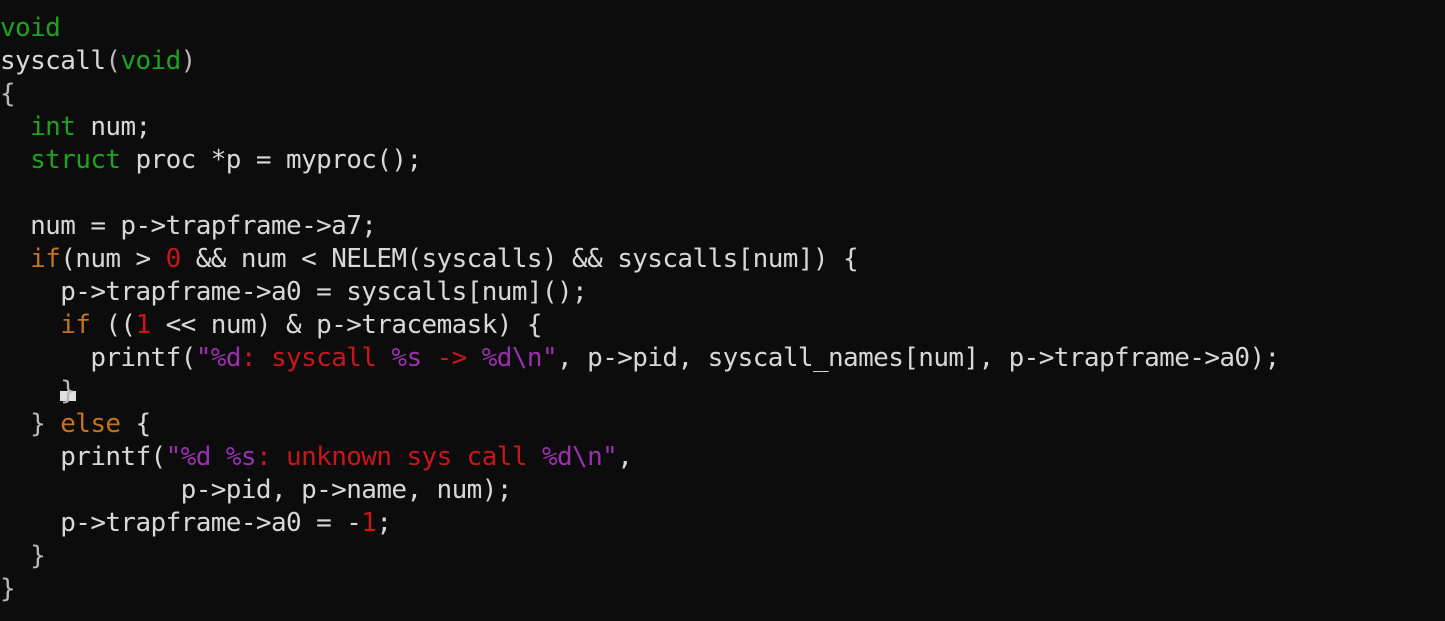 The image size is (1445, 621). I want to click on code-token: (, so click(113, 61).